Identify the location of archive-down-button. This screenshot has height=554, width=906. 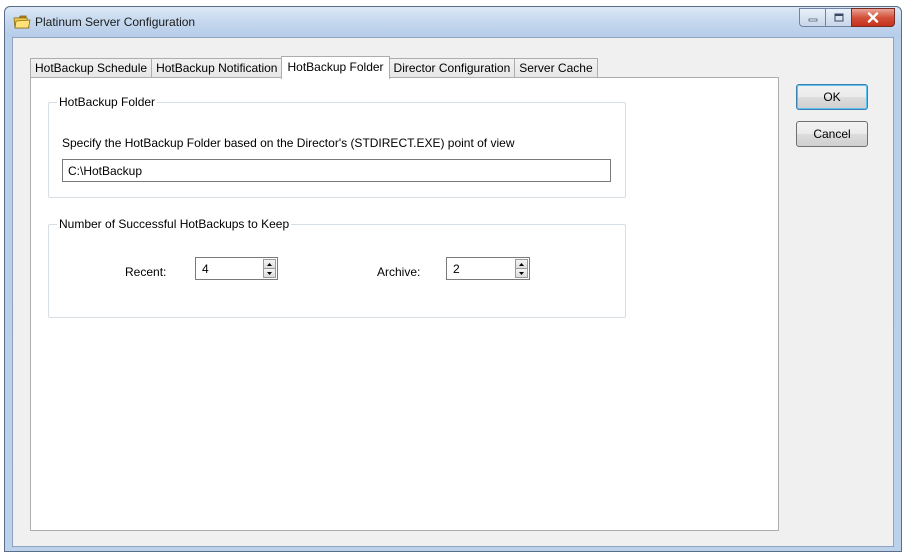
(521, 273).